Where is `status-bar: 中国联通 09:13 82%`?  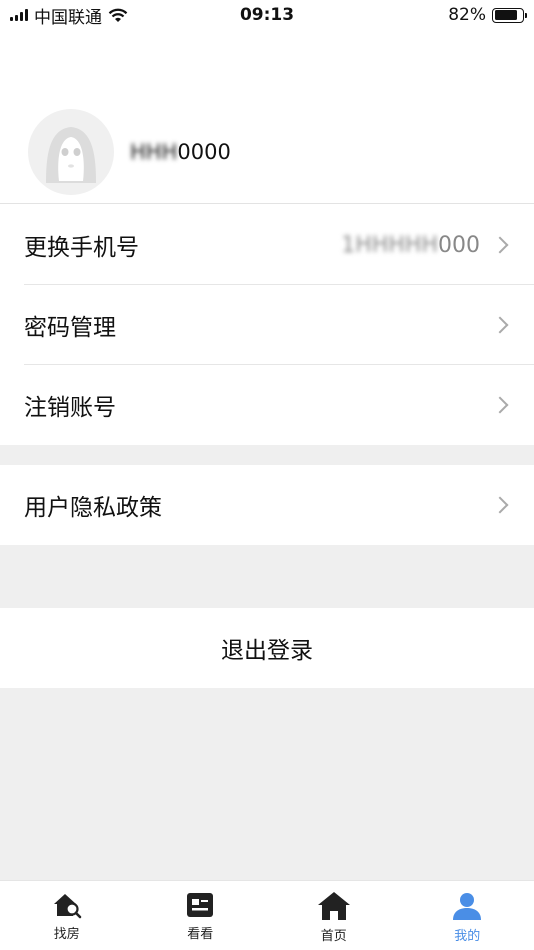 status-bar: 中国联通 09:13 82% is located at coordinates (267, 15).